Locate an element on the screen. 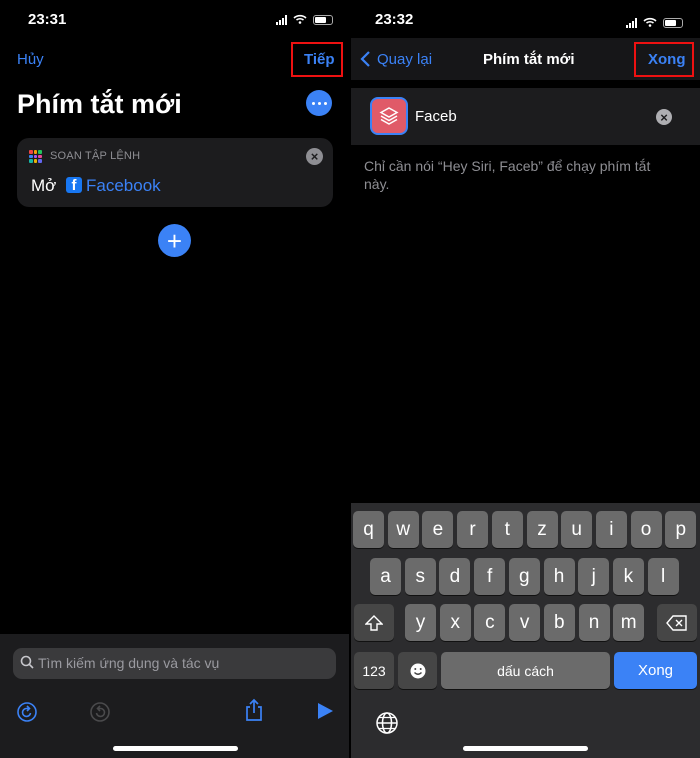 The image size is (700, 758). key-s: s is located at coordinates (420, 576).